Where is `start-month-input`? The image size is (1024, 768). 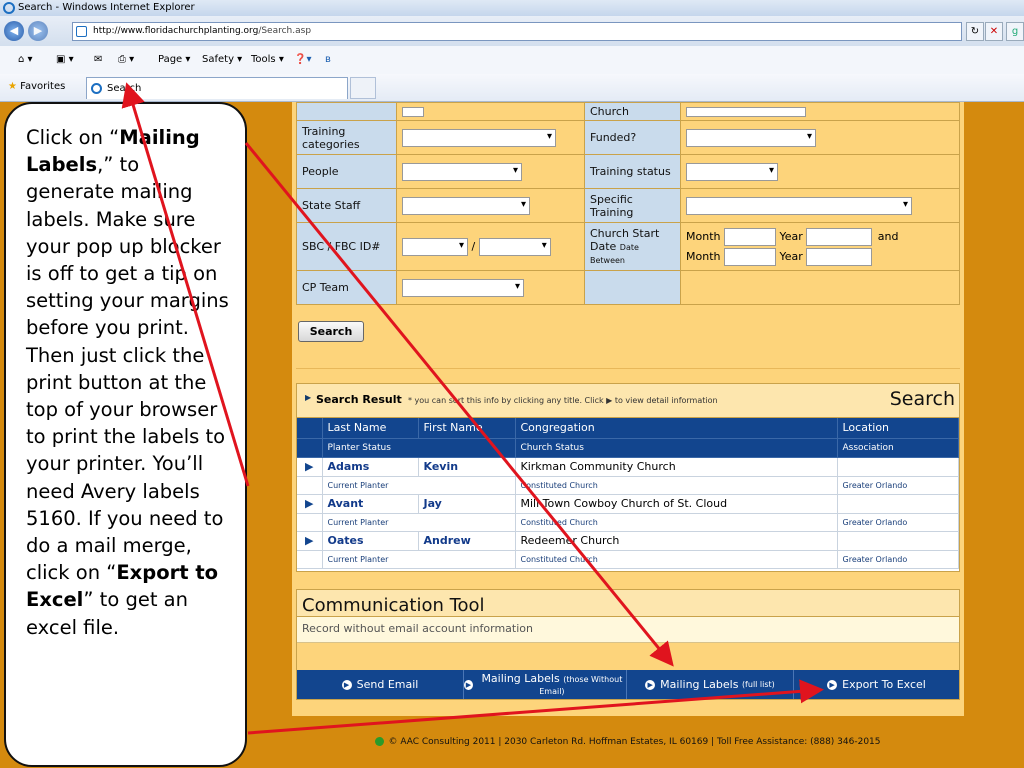 start-month-input is located at coordinates (749, 236).